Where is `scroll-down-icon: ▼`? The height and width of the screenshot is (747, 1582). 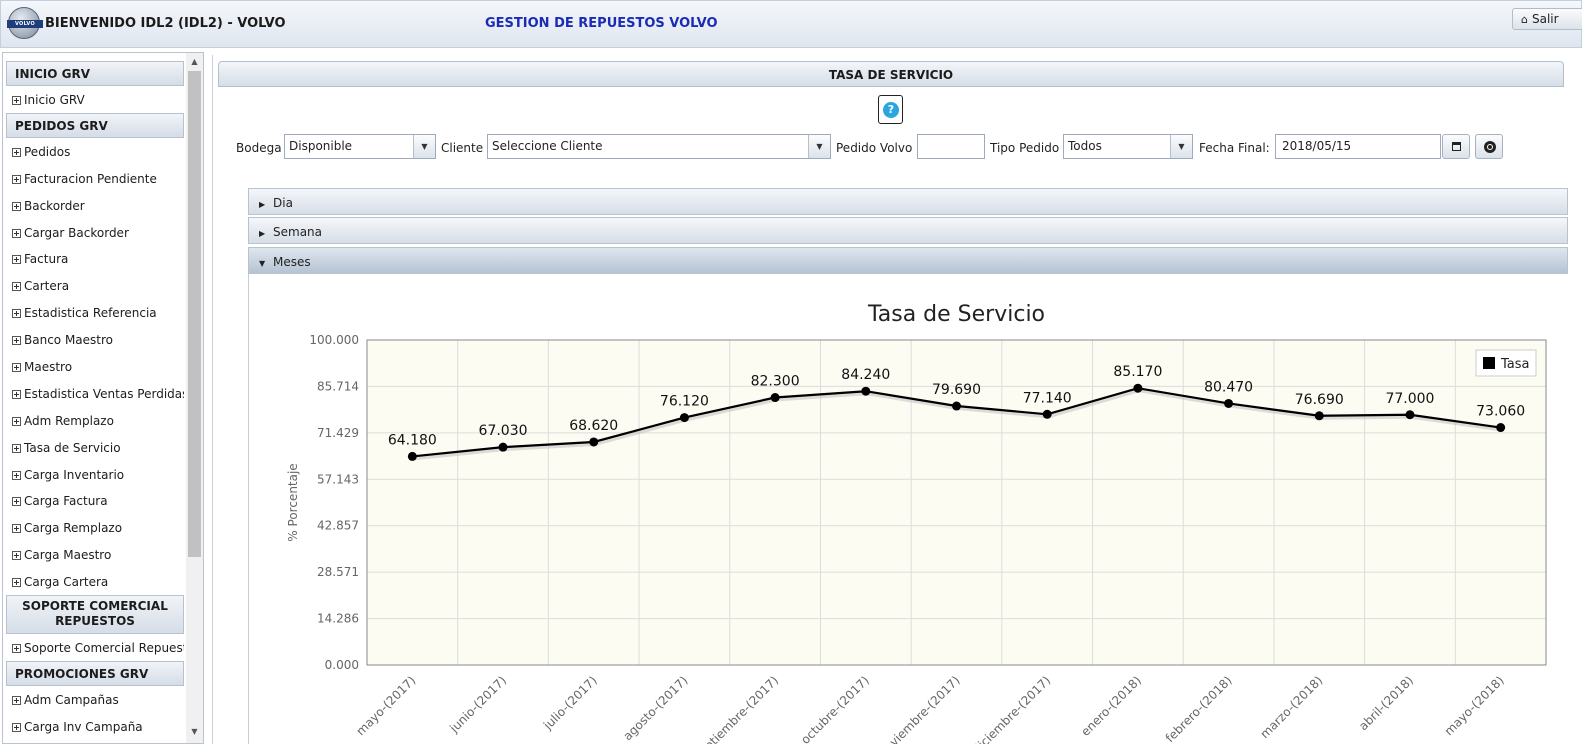 scroll-down-icon: ▼ is located at coordinates (194, 732).